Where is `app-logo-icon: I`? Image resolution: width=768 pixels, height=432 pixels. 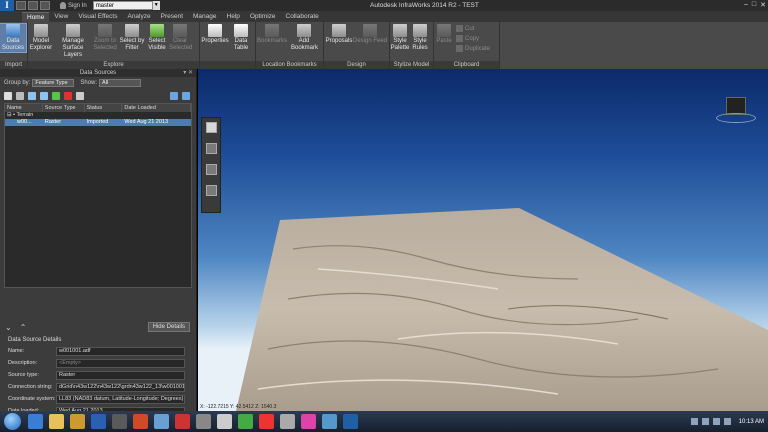
app-logo-icon: I is located at coordinates (7, 5).